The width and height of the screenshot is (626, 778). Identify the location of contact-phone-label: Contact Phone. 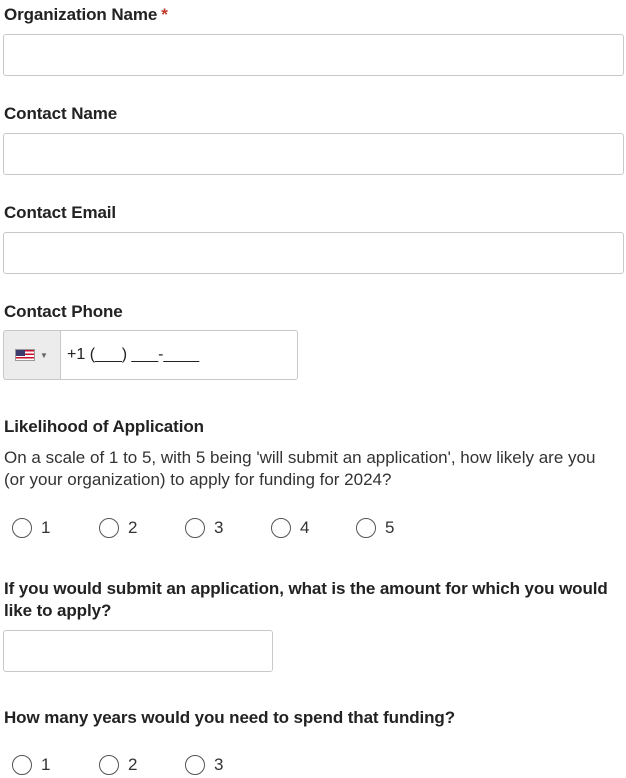
(63, 311).